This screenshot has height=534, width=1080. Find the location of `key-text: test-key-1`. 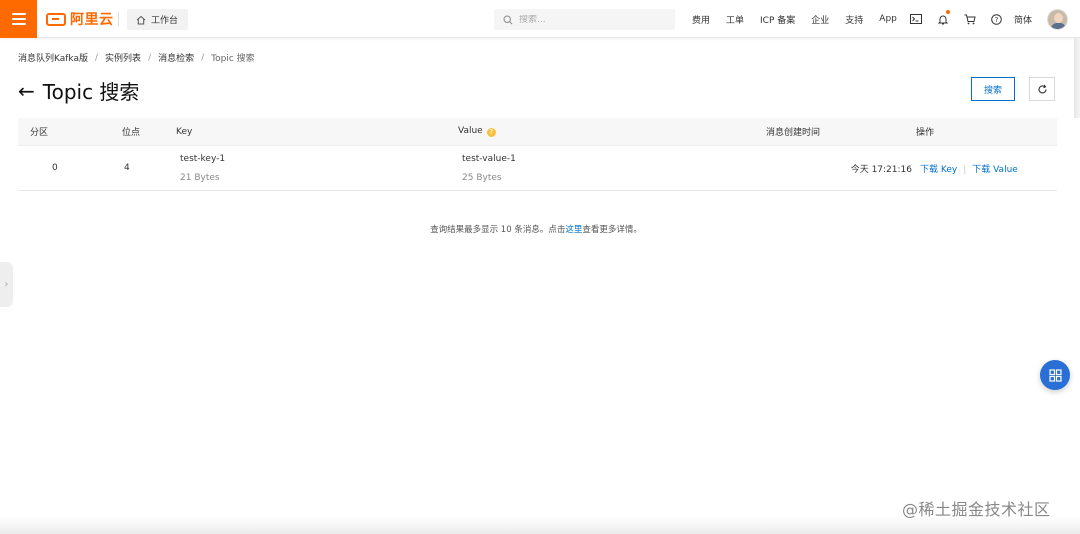

key-text: test-key-1 is located at coordinates (203, 158).